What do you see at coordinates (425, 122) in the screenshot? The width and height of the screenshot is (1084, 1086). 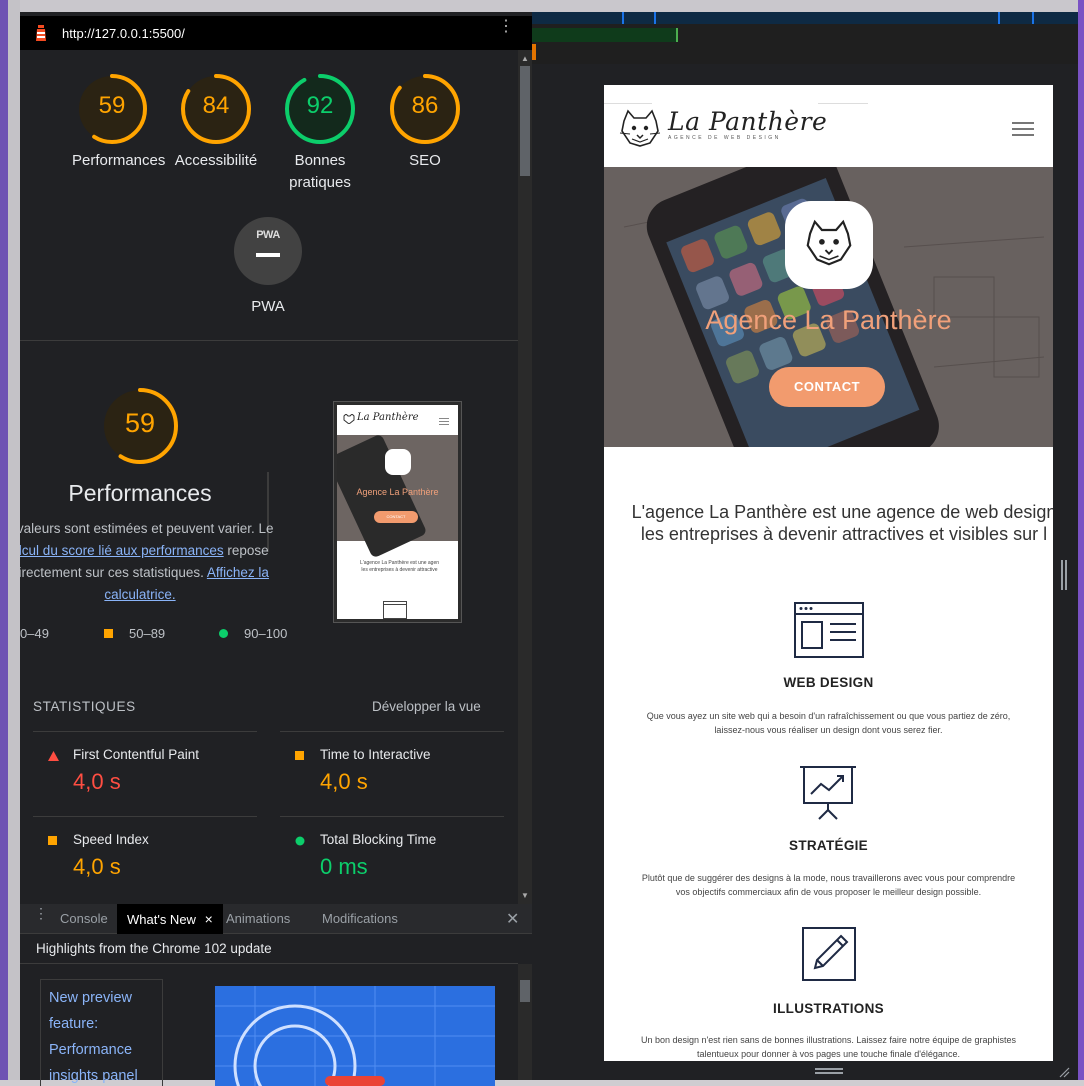 I see `gauge-seo: 86 SEO` at bounding box center [425, 122].